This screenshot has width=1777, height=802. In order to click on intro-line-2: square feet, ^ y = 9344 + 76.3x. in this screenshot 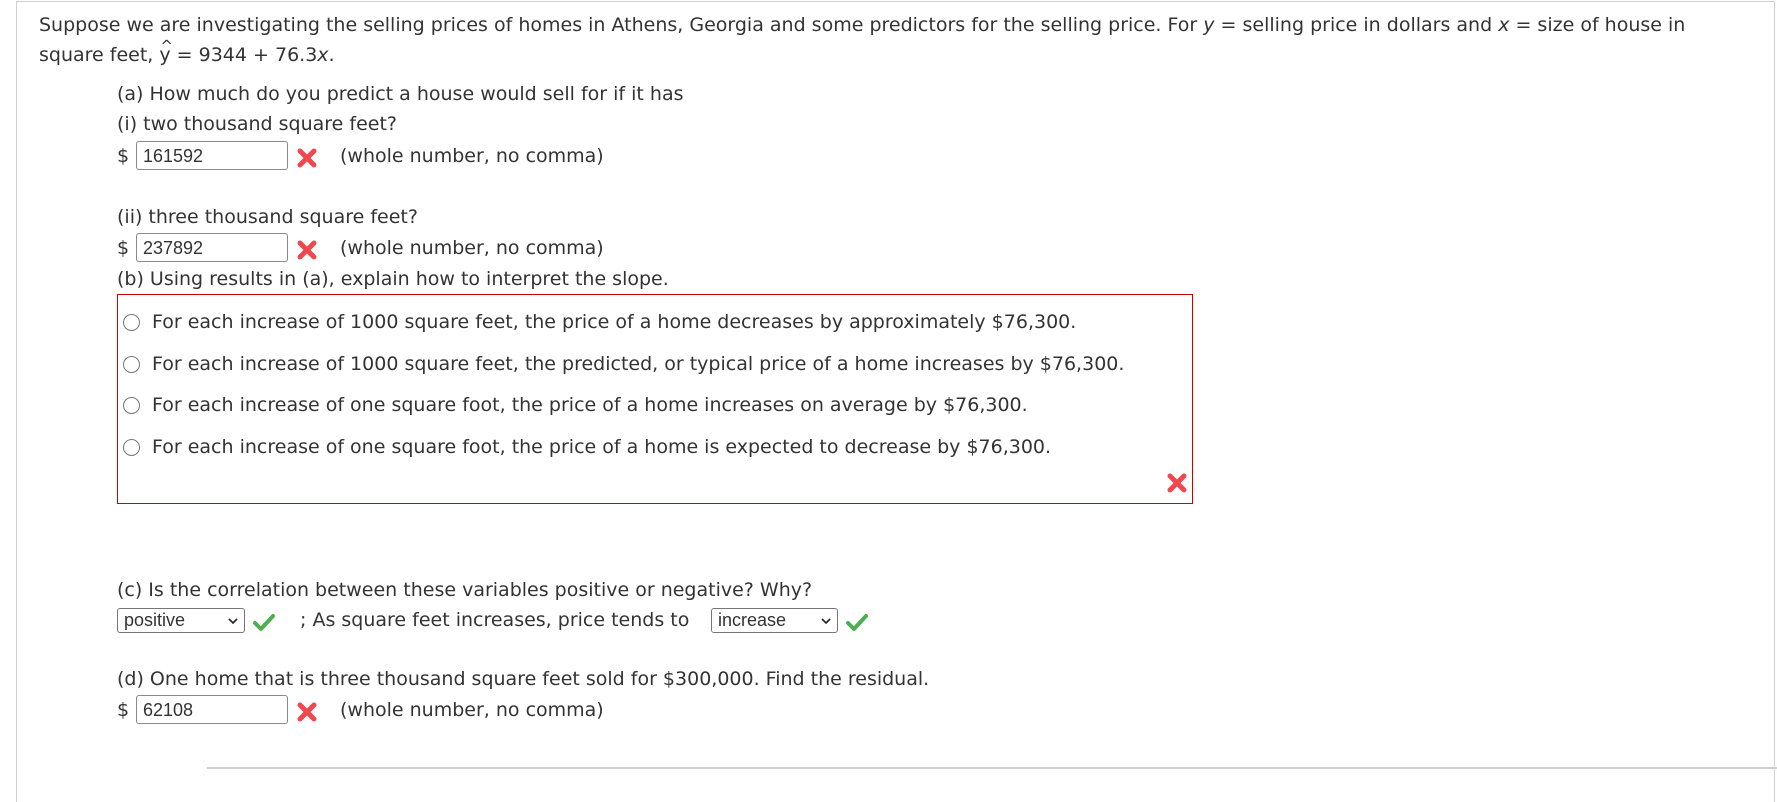, I will do `click(187, 52)`.